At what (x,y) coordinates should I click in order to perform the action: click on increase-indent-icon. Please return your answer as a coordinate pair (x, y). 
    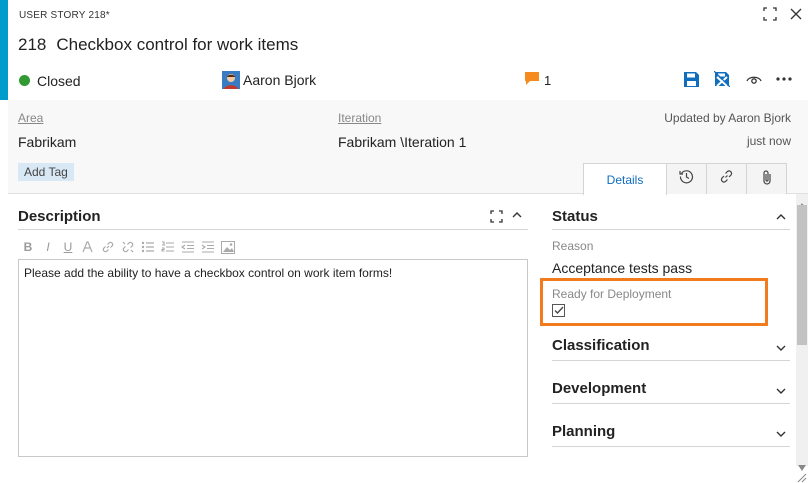
    Looking at the image, I should click on (208, 247).